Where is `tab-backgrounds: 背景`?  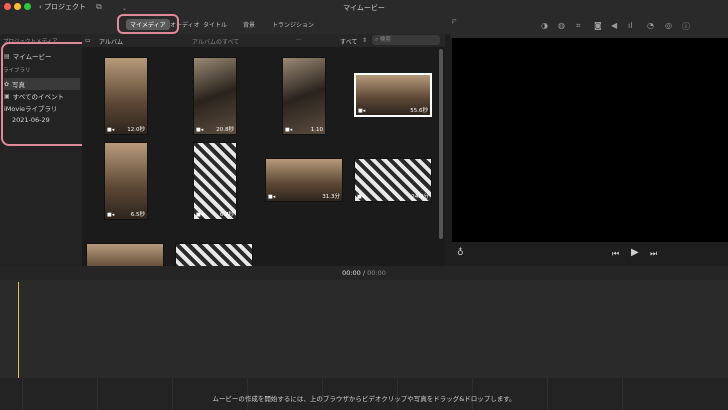 tab-backgrounds: 背景 is located at coordinates (249, 24).